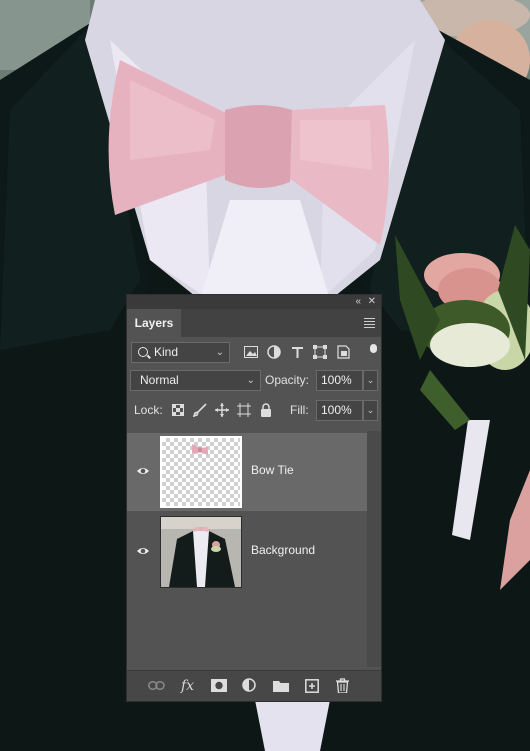  What do you see at coordinates (339, 410) in the screenshot?
I see `fill-input: 100%` at bounding box center [339, 410].